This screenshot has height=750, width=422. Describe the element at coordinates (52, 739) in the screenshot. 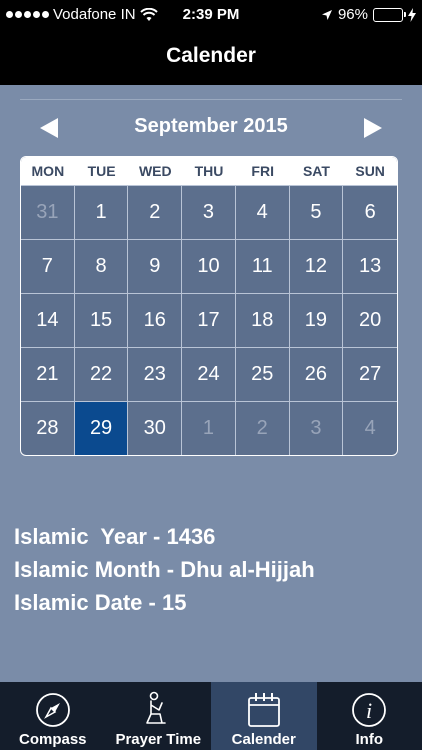

I see `tab-label: Compass` at that location.